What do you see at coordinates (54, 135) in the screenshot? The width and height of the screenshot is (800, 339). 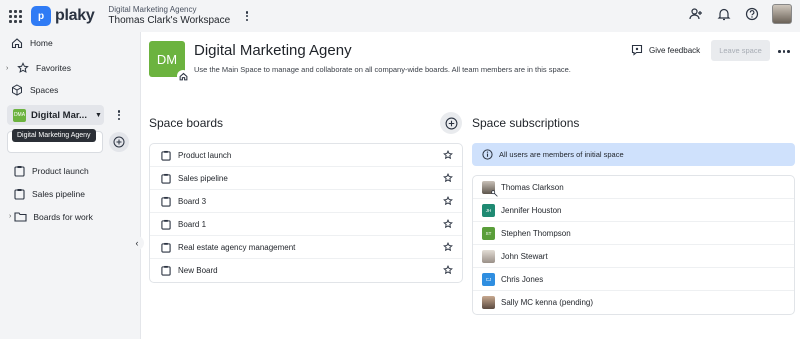 I see `space-tooltip: Digital Marketing Ageny` at bounding box center [54, 135].